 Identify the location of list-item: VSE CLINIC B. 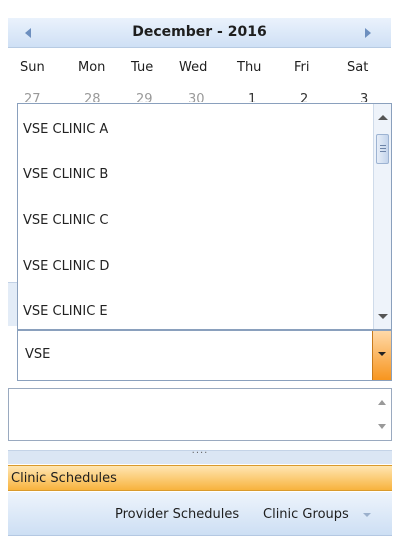
(65, 174).